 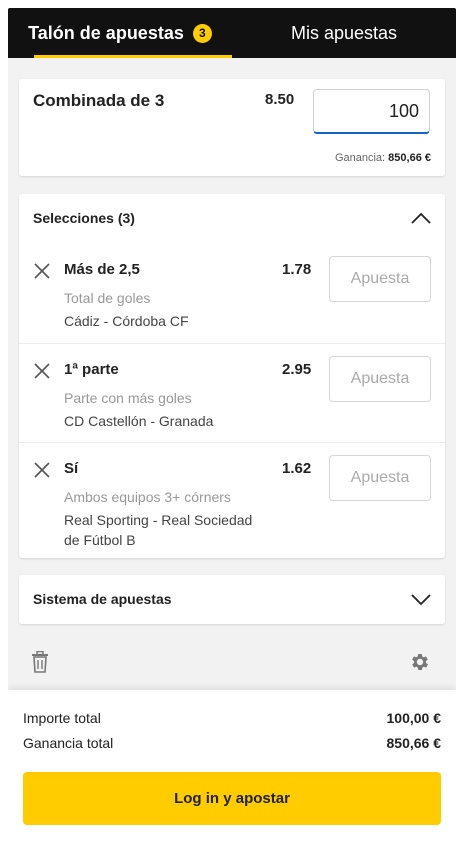 What do you see at coordinates (62, 718) in the screenshot?
I see `total-stake-label: Importe total` at bounding box center [62, 718].